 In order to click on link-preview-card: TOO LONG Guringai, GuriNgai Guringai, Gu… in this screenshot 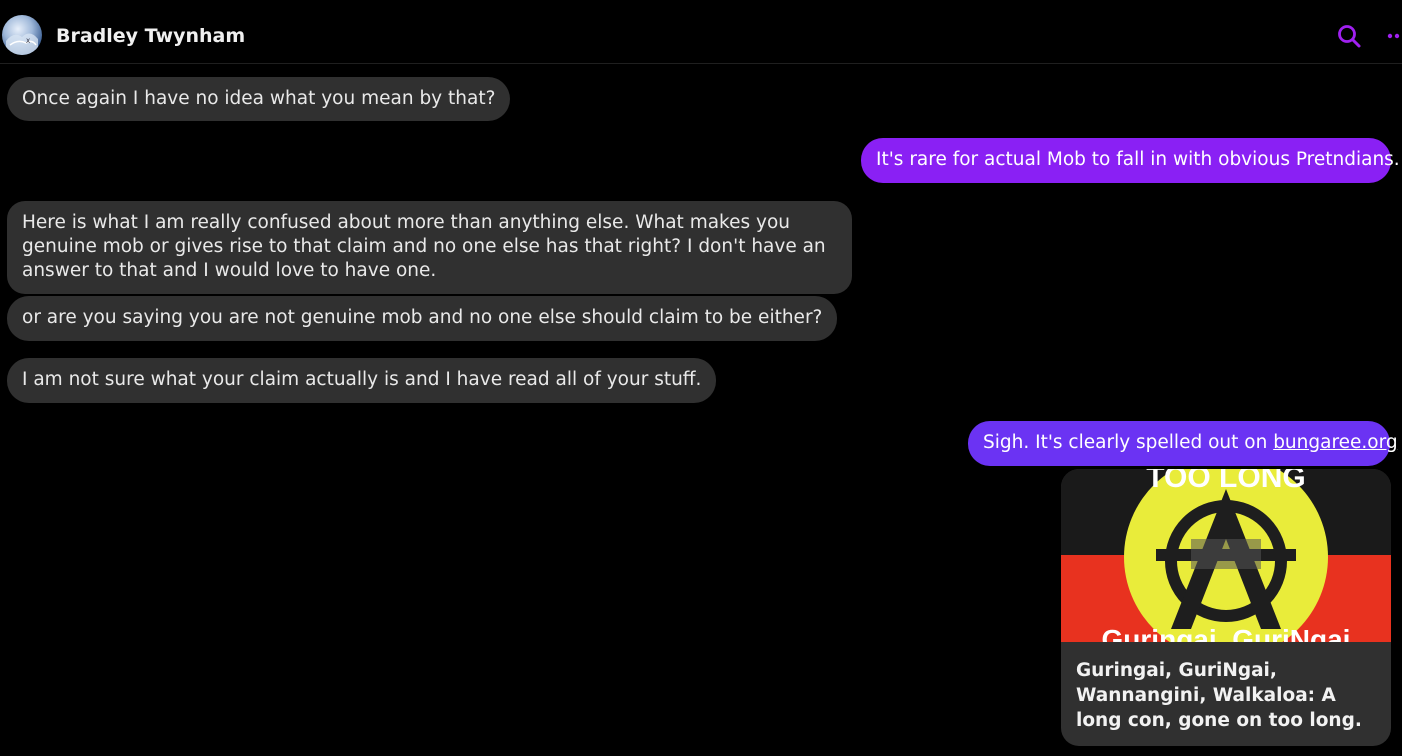, I will do `click(1226, 607)`.